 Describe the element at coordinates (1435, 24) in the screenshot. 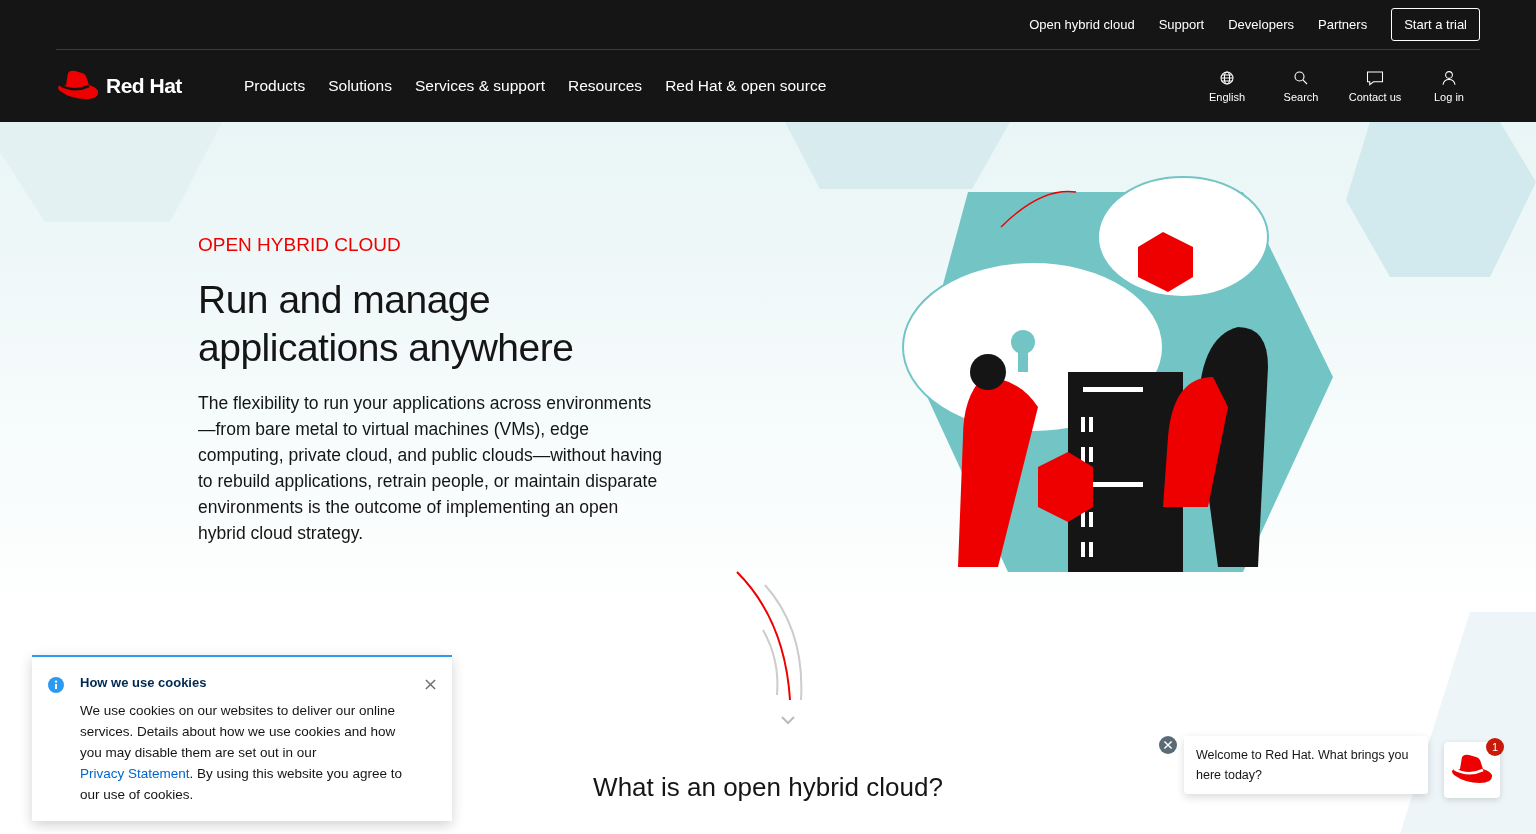

I see `start-trial-button: Start a trial` at that location.